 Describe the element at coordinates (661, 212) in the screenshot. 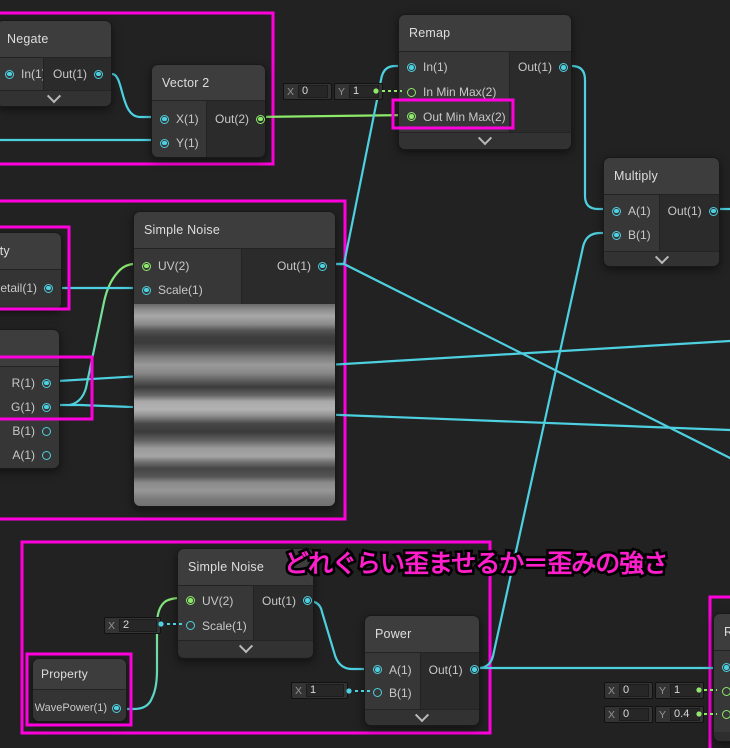

I see `node-multiply: Multiply A(1) B(1) Out(1)` at that location.